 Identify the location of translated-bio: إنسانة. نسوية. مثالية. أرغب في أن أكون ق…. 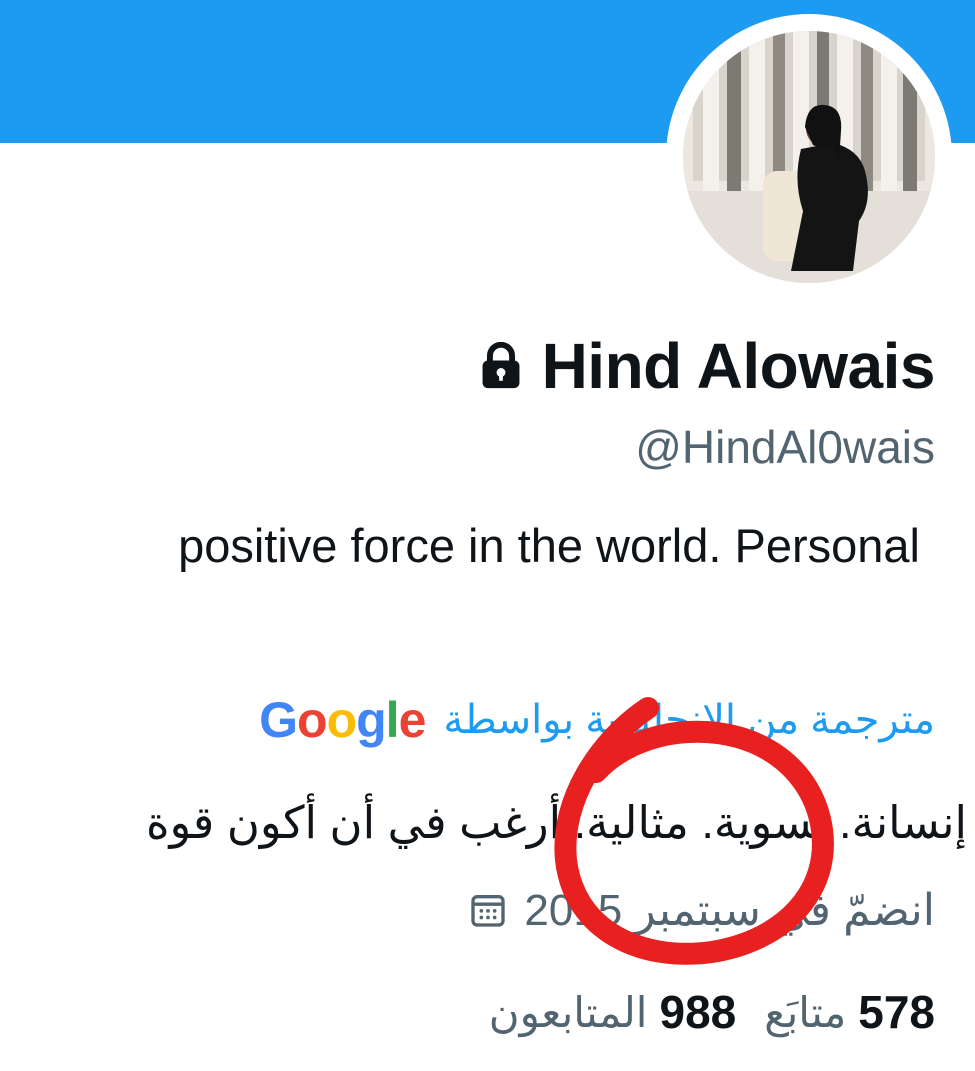
(556, 822).